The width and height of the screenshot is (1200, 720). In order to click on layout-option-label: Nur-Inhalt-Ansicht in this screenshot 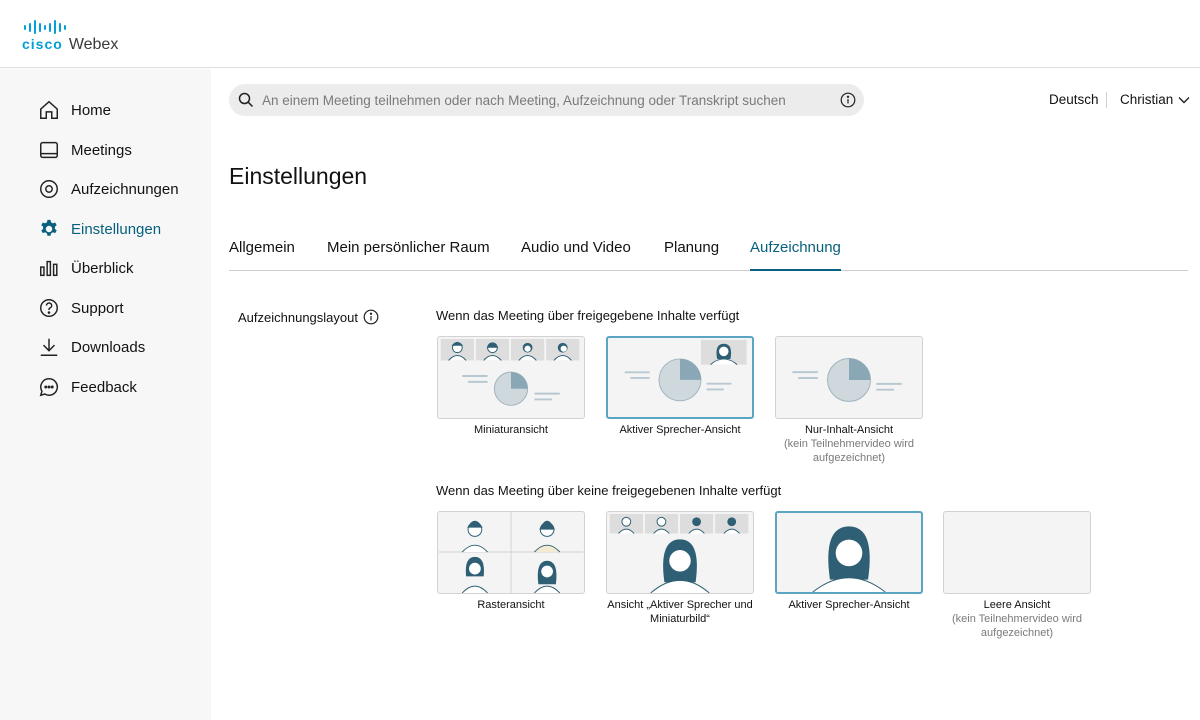, I will do `click(849, 430)`.